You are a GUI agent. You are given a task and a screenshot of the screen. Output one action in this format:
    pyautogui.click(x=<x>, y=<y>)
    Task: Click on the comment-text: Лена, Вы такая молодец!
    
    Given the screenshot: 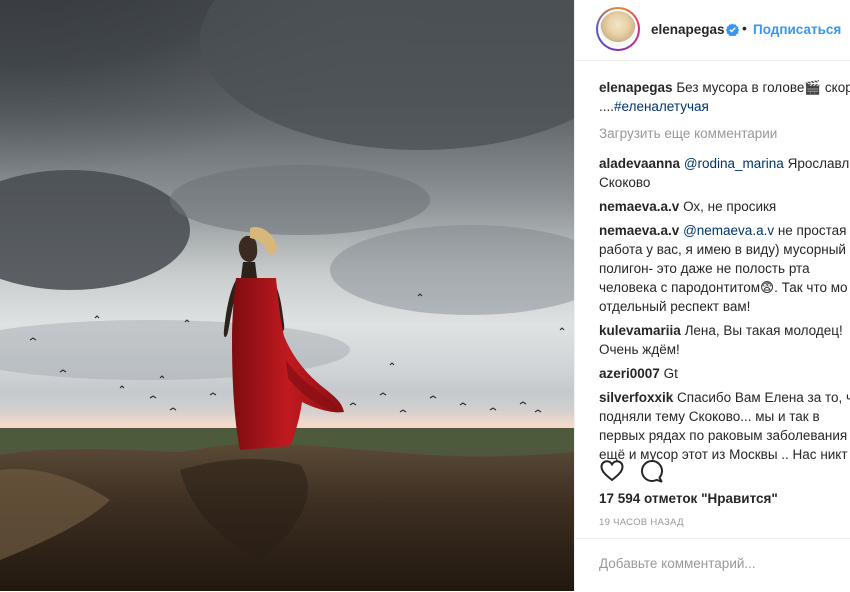 What is the action you would take?
    pyautogui.click(x=761, y=330)
    